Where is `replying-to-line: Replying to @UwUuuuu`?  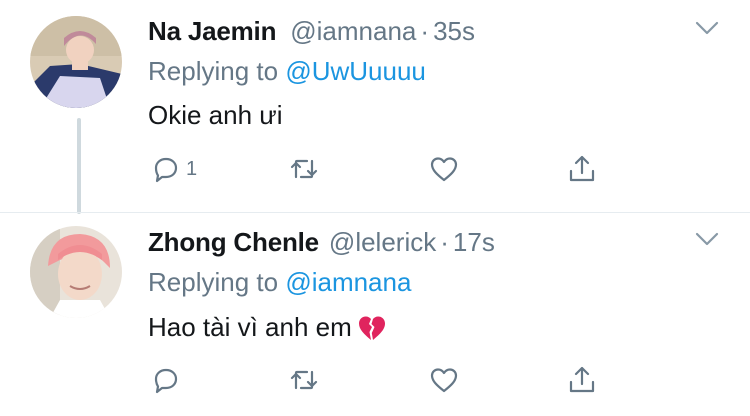 replying-to-line: Replying to @UwUuuuu is located at coordinates (287, 71).